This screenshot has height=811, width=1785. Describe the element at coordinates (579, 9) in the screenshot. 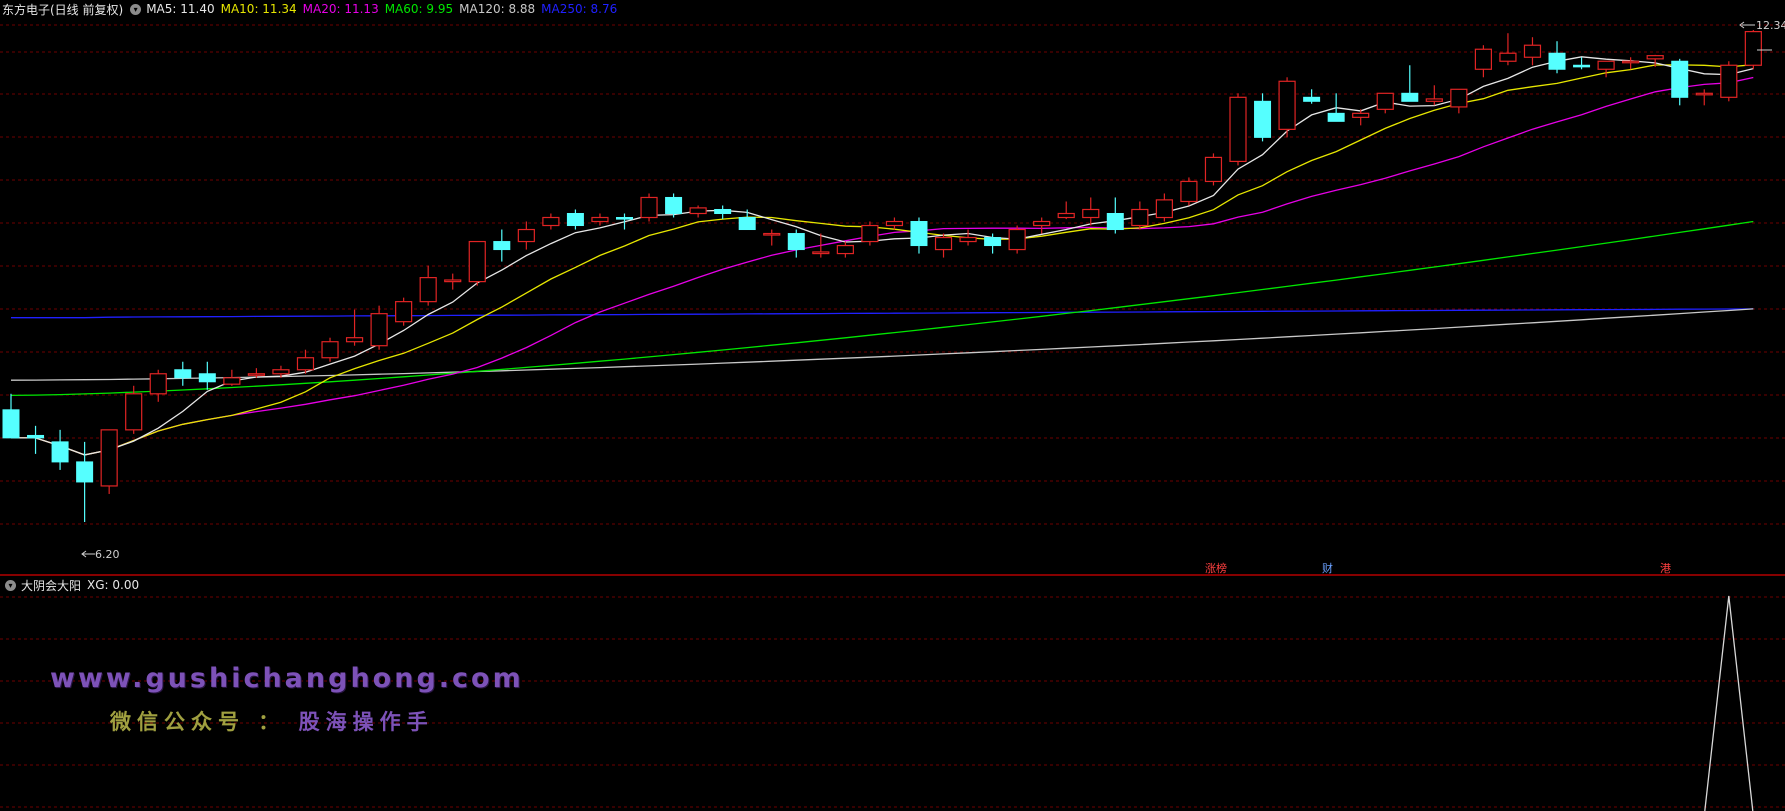

I see `ma250-label: MA250: 8.76` at that location.